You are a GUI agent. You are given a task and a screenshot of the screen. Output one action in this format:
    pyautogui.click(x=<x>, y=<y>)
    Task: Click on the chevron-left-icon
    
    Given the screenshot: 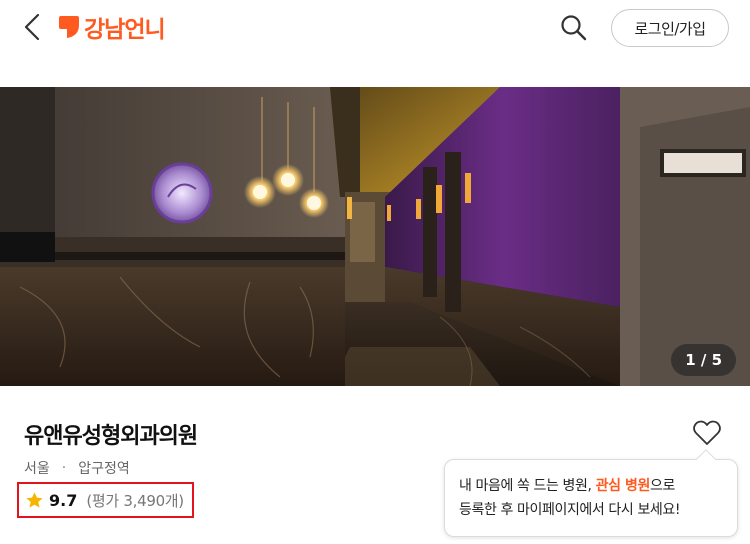 What is the action you would take?
    pyautogui.click(x=32, y=27)
    